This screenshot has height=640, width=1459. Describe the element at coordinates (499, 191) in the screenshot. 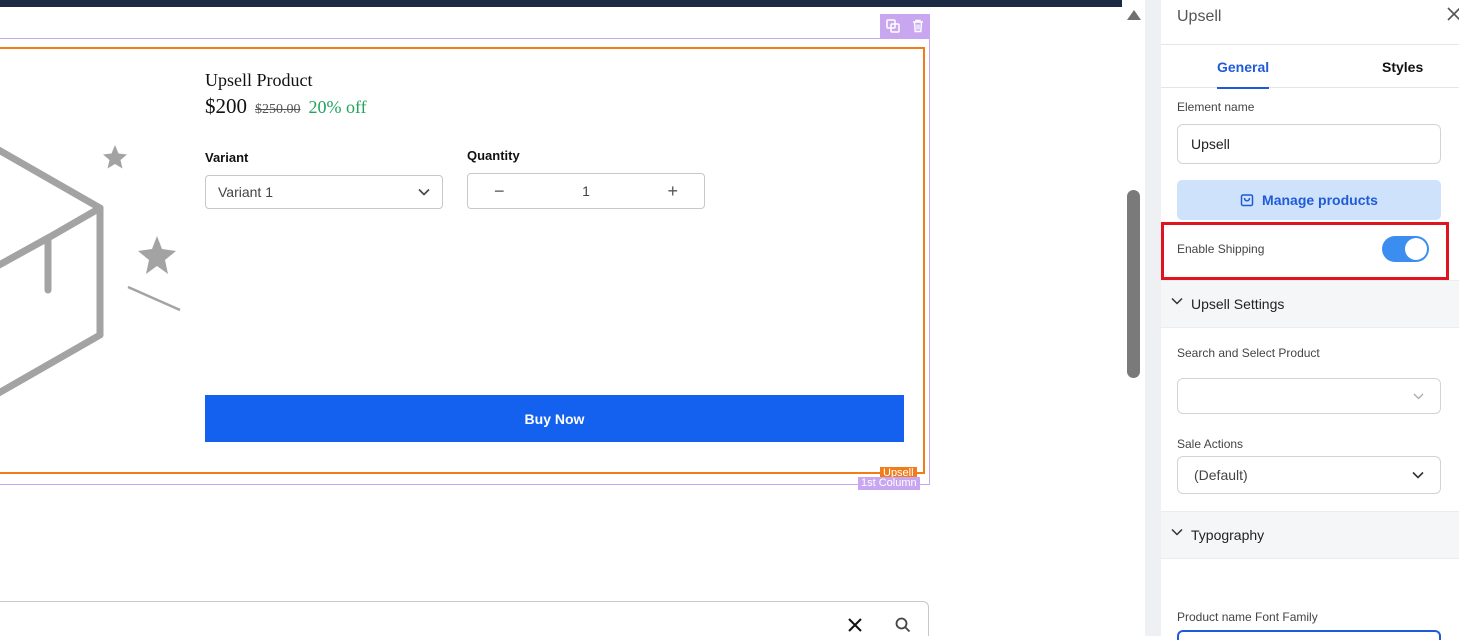

I see `quantity-decrement-button: −` at that location.